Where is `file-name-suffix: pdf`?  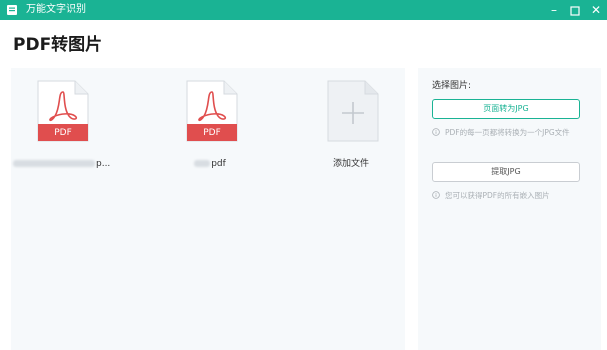 file-name-suffix: pdf is located at coordinates (218, 164).